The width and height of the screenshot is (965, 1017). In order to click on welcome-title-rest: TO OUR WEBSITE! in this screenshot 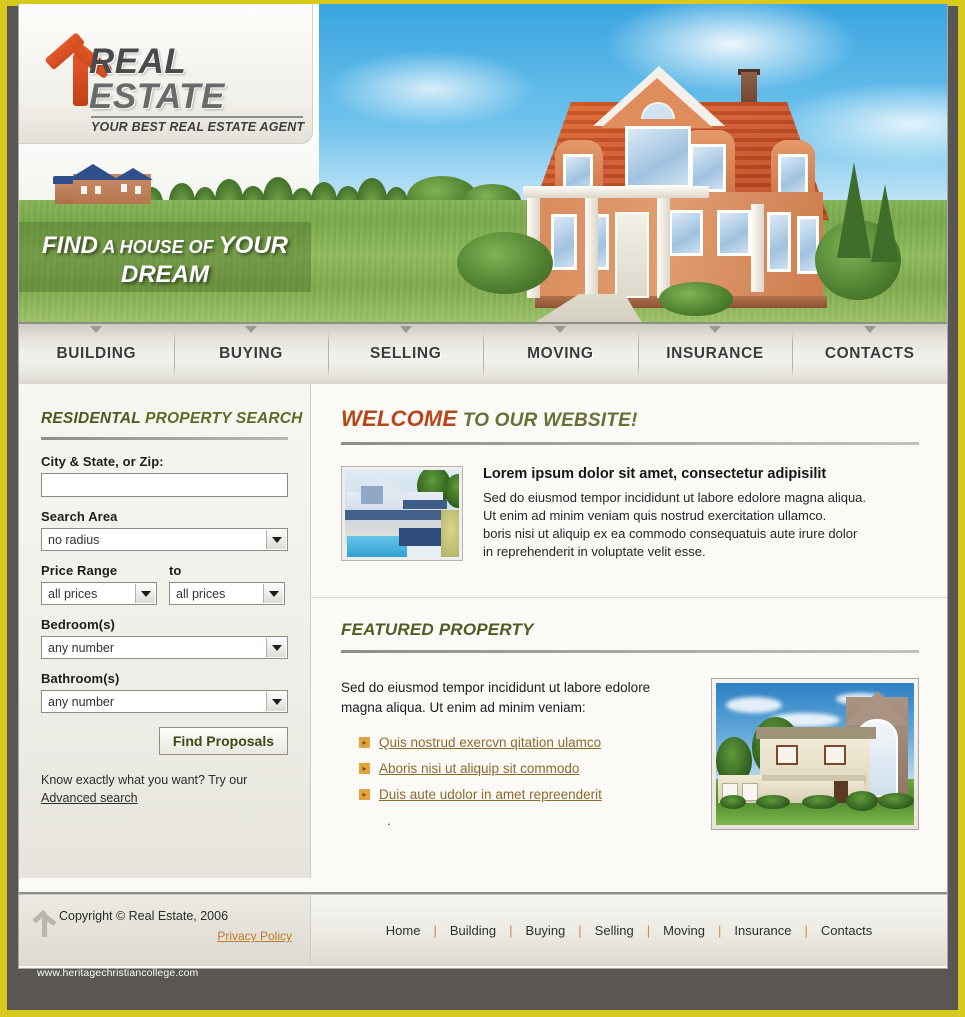, I will do `click(547, 420)`.